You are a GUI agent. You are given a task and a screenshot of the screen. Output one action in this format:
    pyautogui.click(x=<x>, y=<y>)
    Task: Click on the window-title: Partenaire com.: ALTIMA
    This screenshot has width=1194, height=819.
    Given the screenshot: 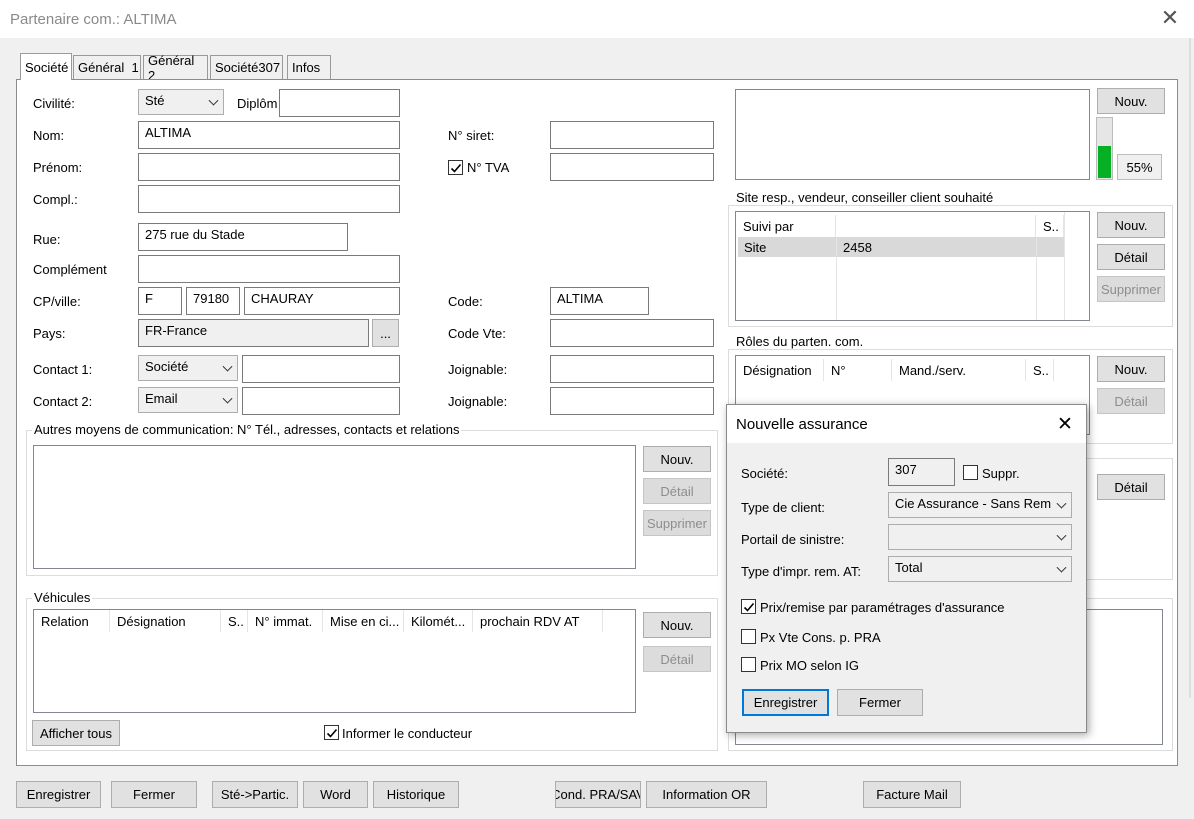 What is the action you would take?
    pyautogui.click(x=93, y=19)
    